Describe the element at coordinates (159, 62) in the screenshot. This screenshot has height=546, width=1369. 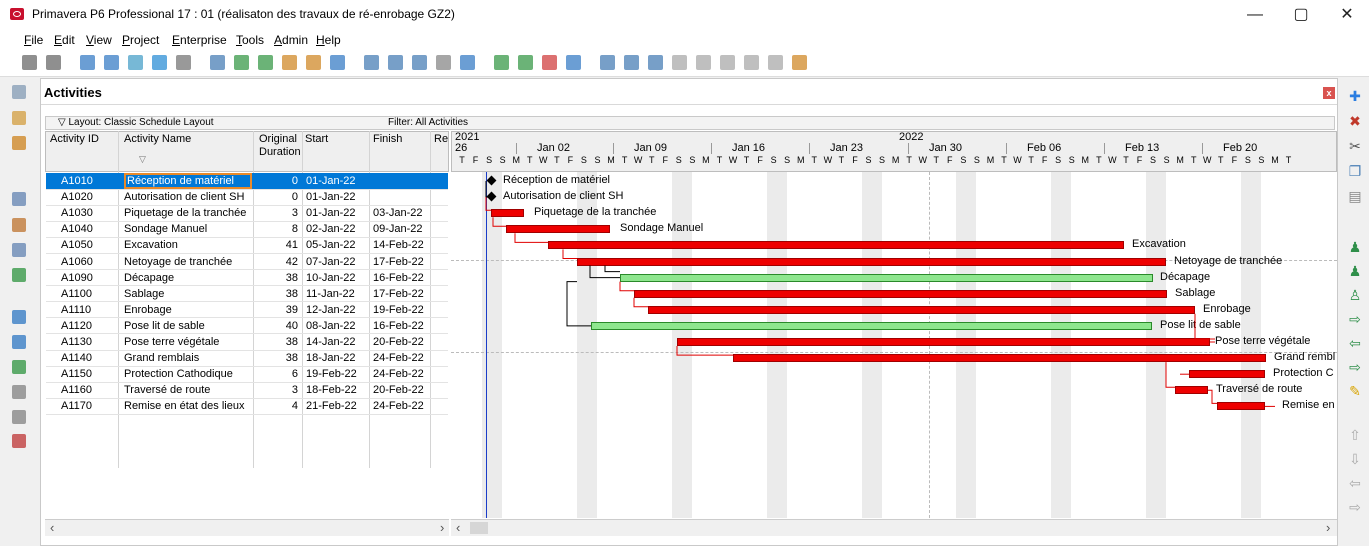
I see `filter-icon` at that location.